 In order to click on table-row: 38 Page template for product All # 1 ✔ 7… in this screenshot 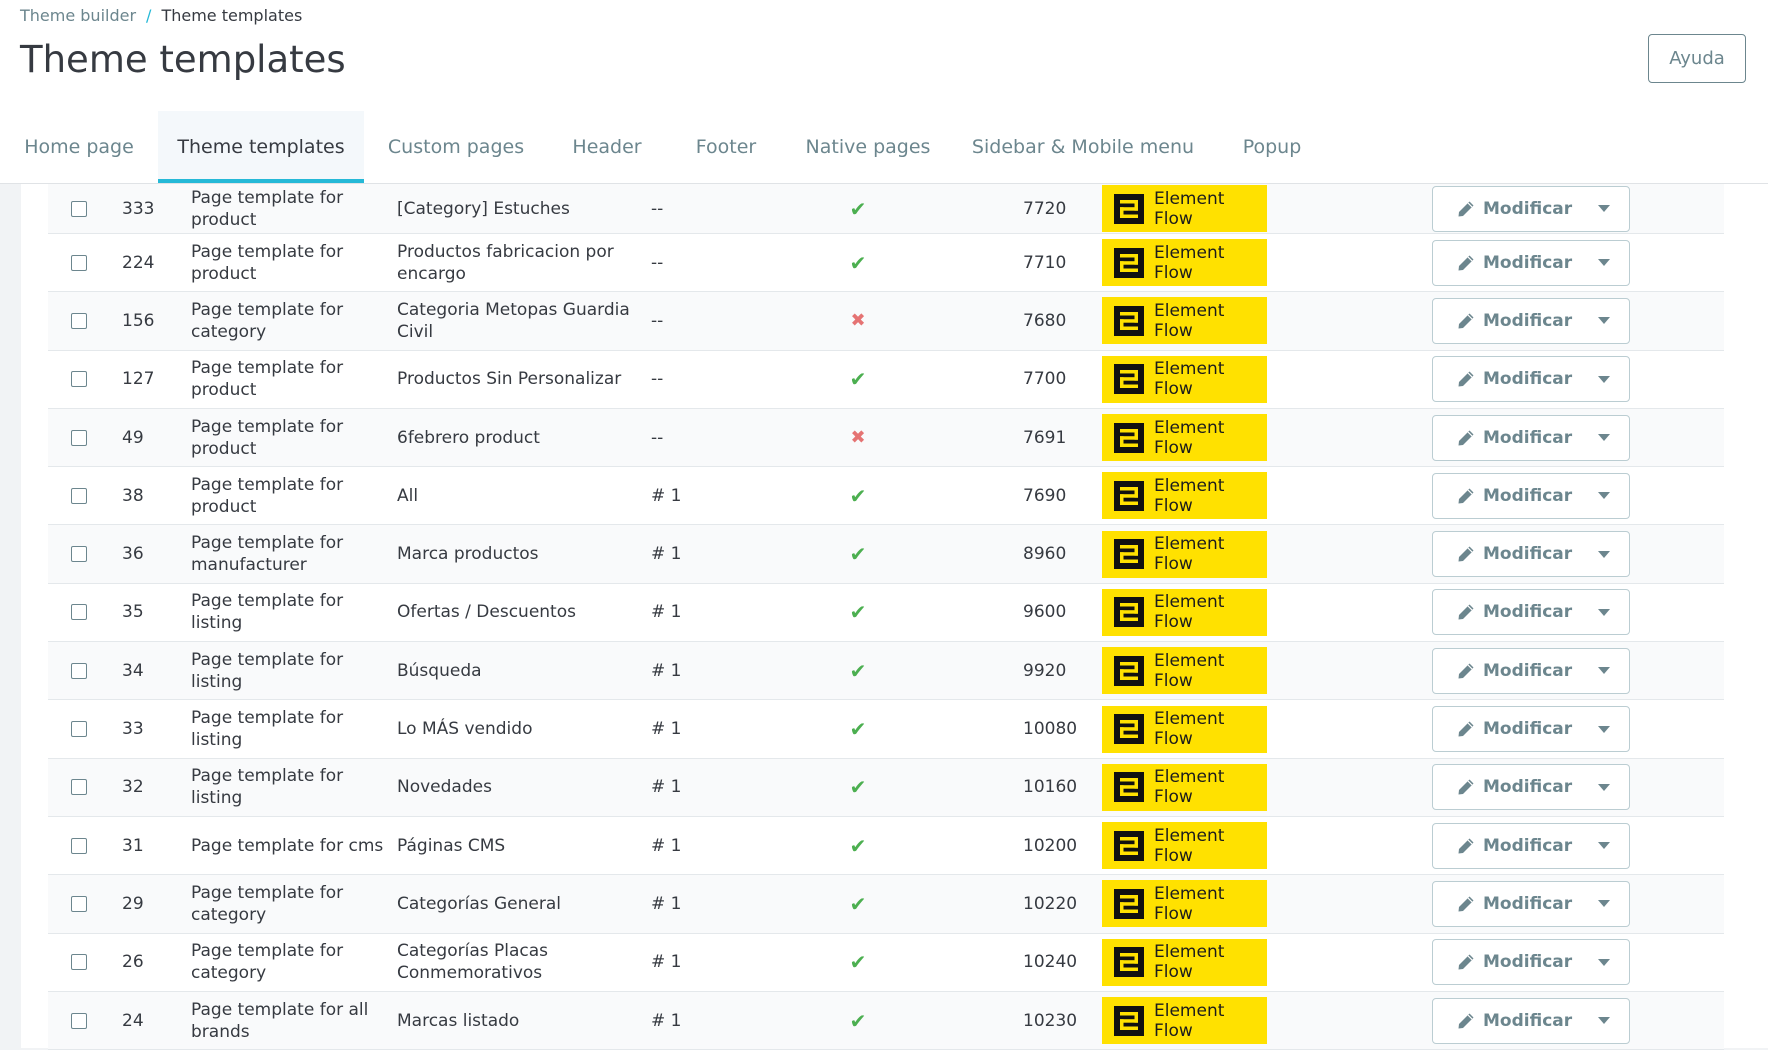, I will do `click(886, 496)`.